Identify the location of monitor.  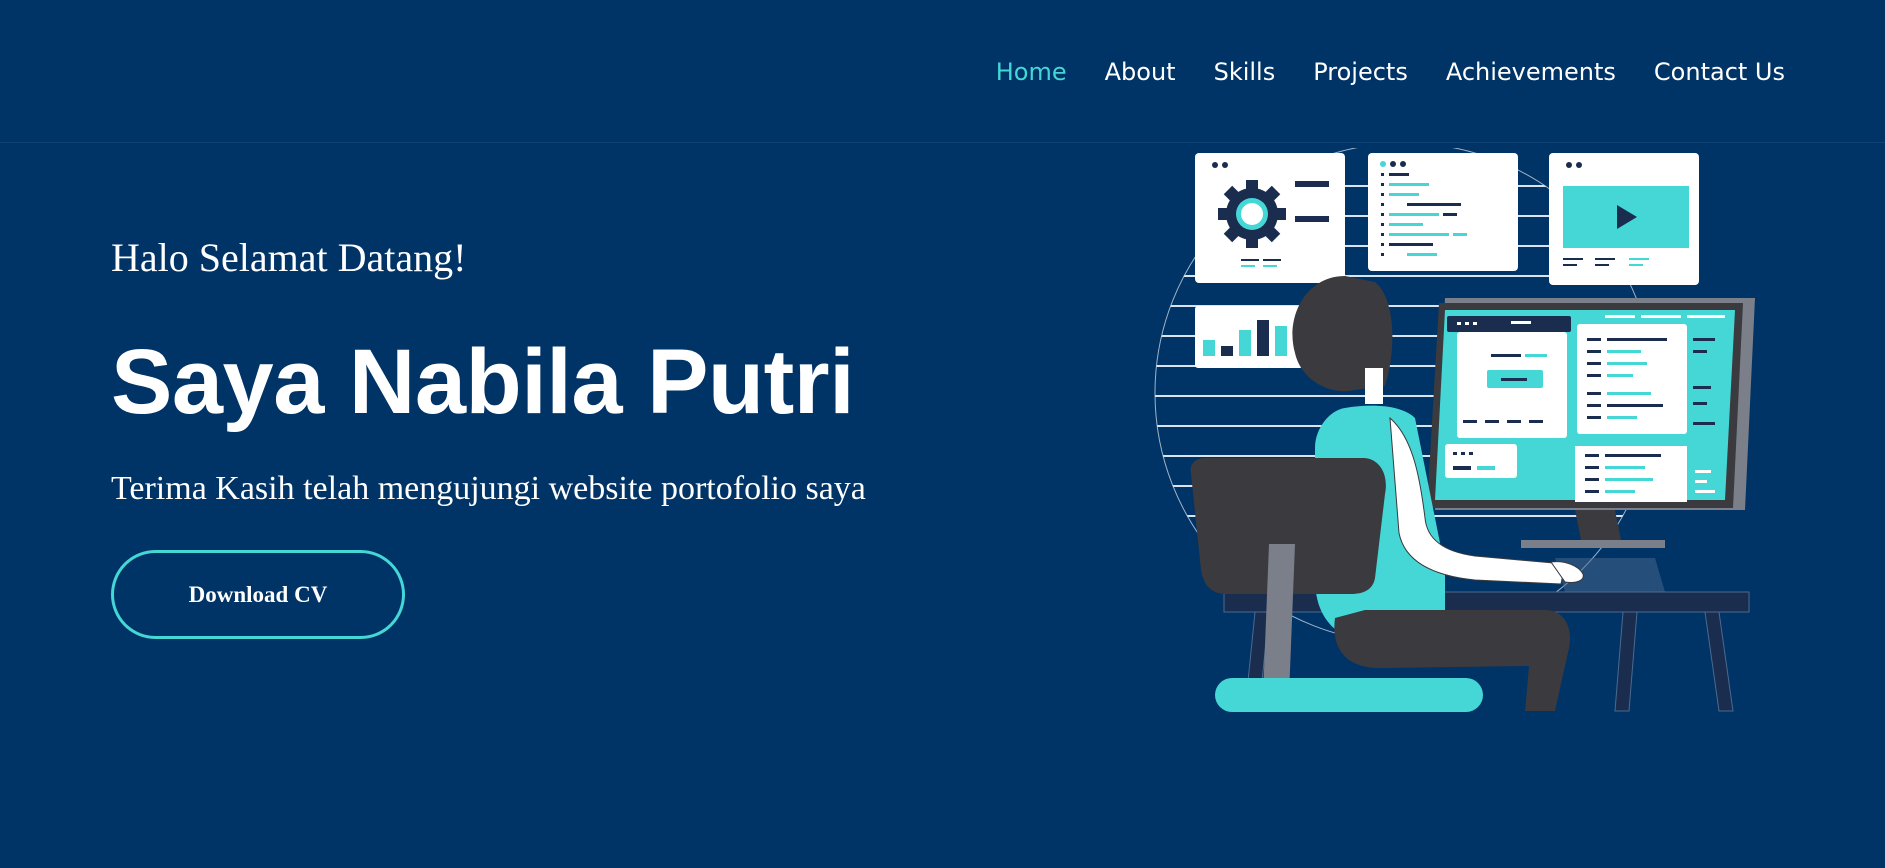
(1591, 423).